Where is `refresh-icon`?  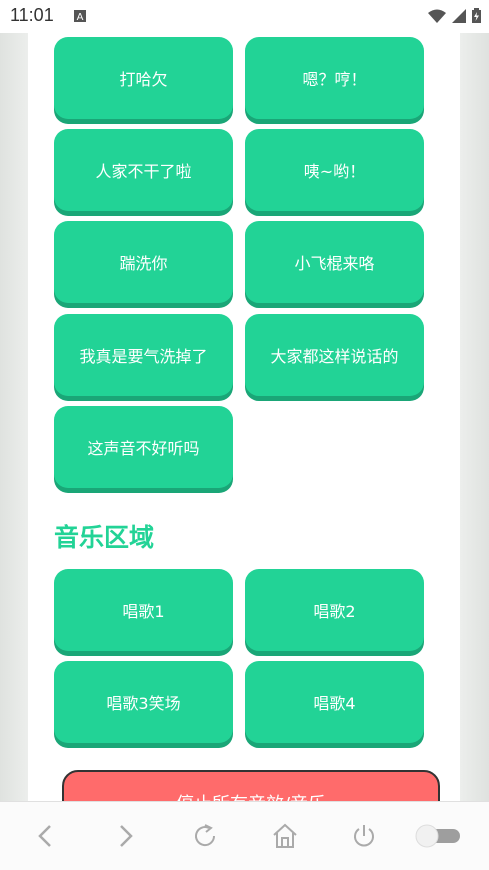
refresh-icon is located at coordinates (205, 836).